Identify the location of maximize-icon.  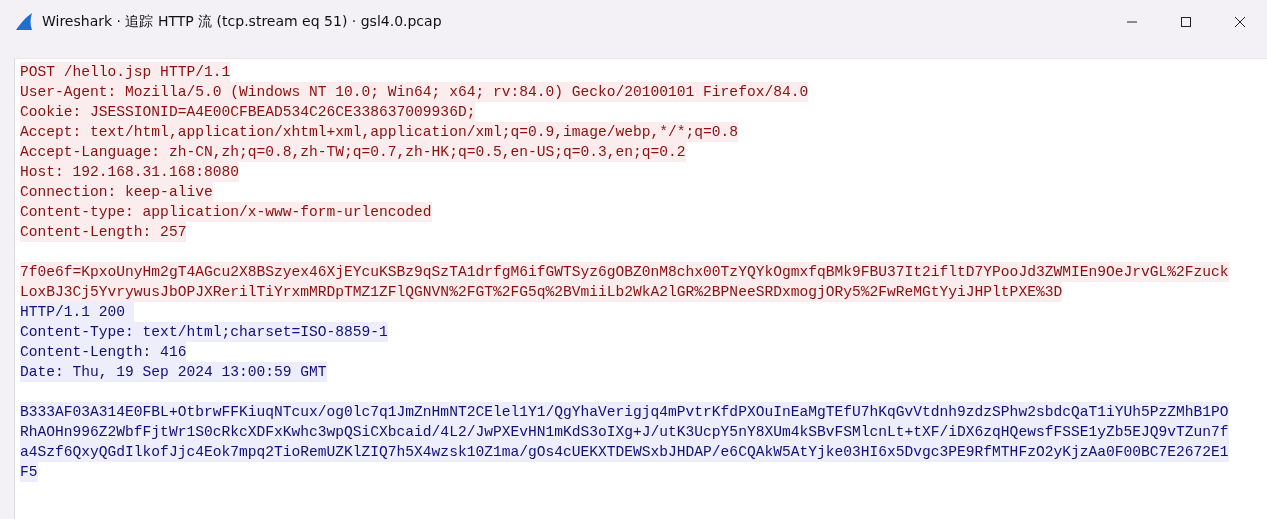
(1186, 22).